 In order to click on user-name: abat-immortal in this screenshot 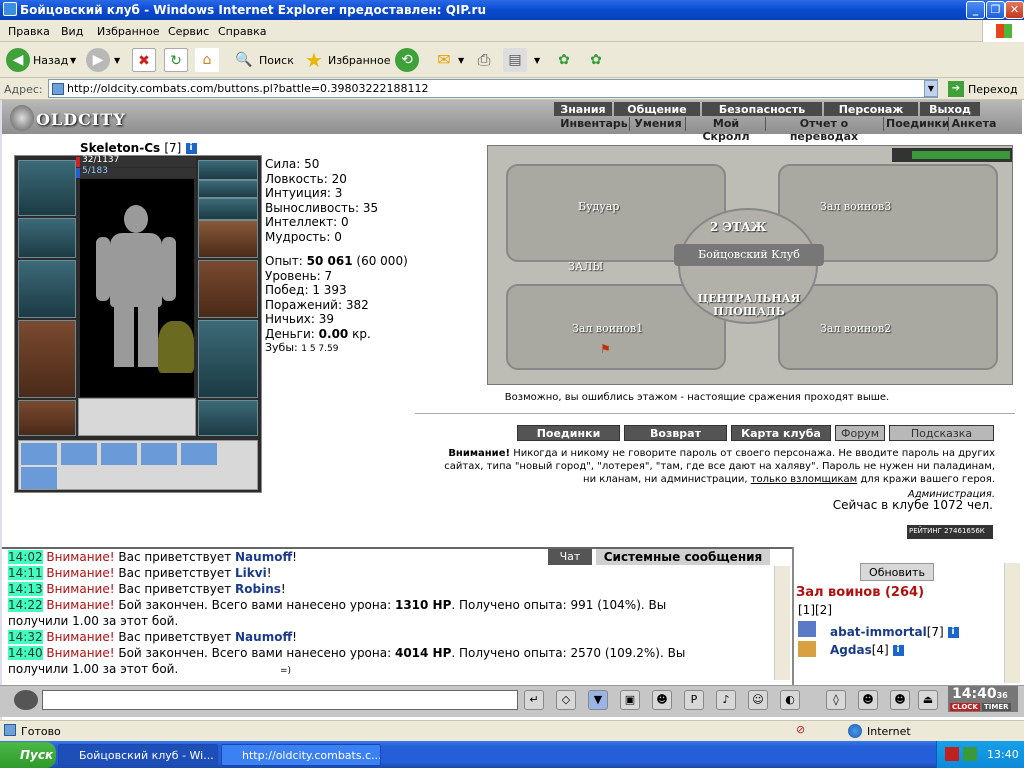, I will do `click(878, 632)`.